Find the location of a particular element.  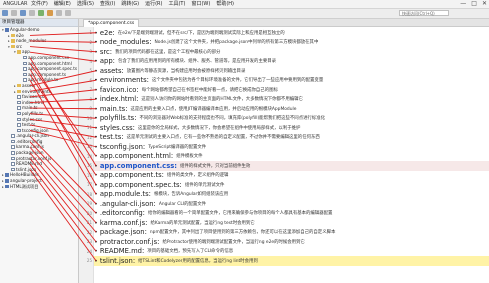

save-icon is located at coordinates (23, 13).